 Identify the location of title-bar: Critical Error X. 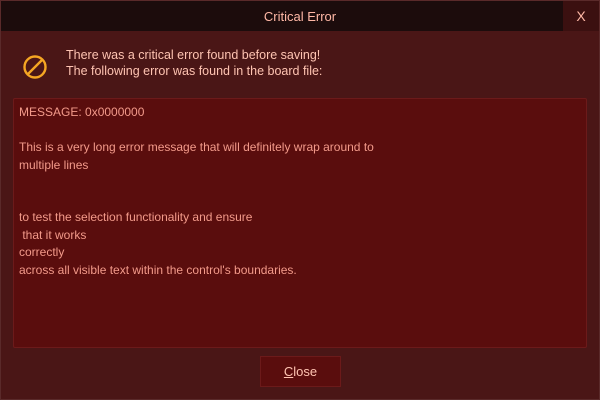
(300, 16).